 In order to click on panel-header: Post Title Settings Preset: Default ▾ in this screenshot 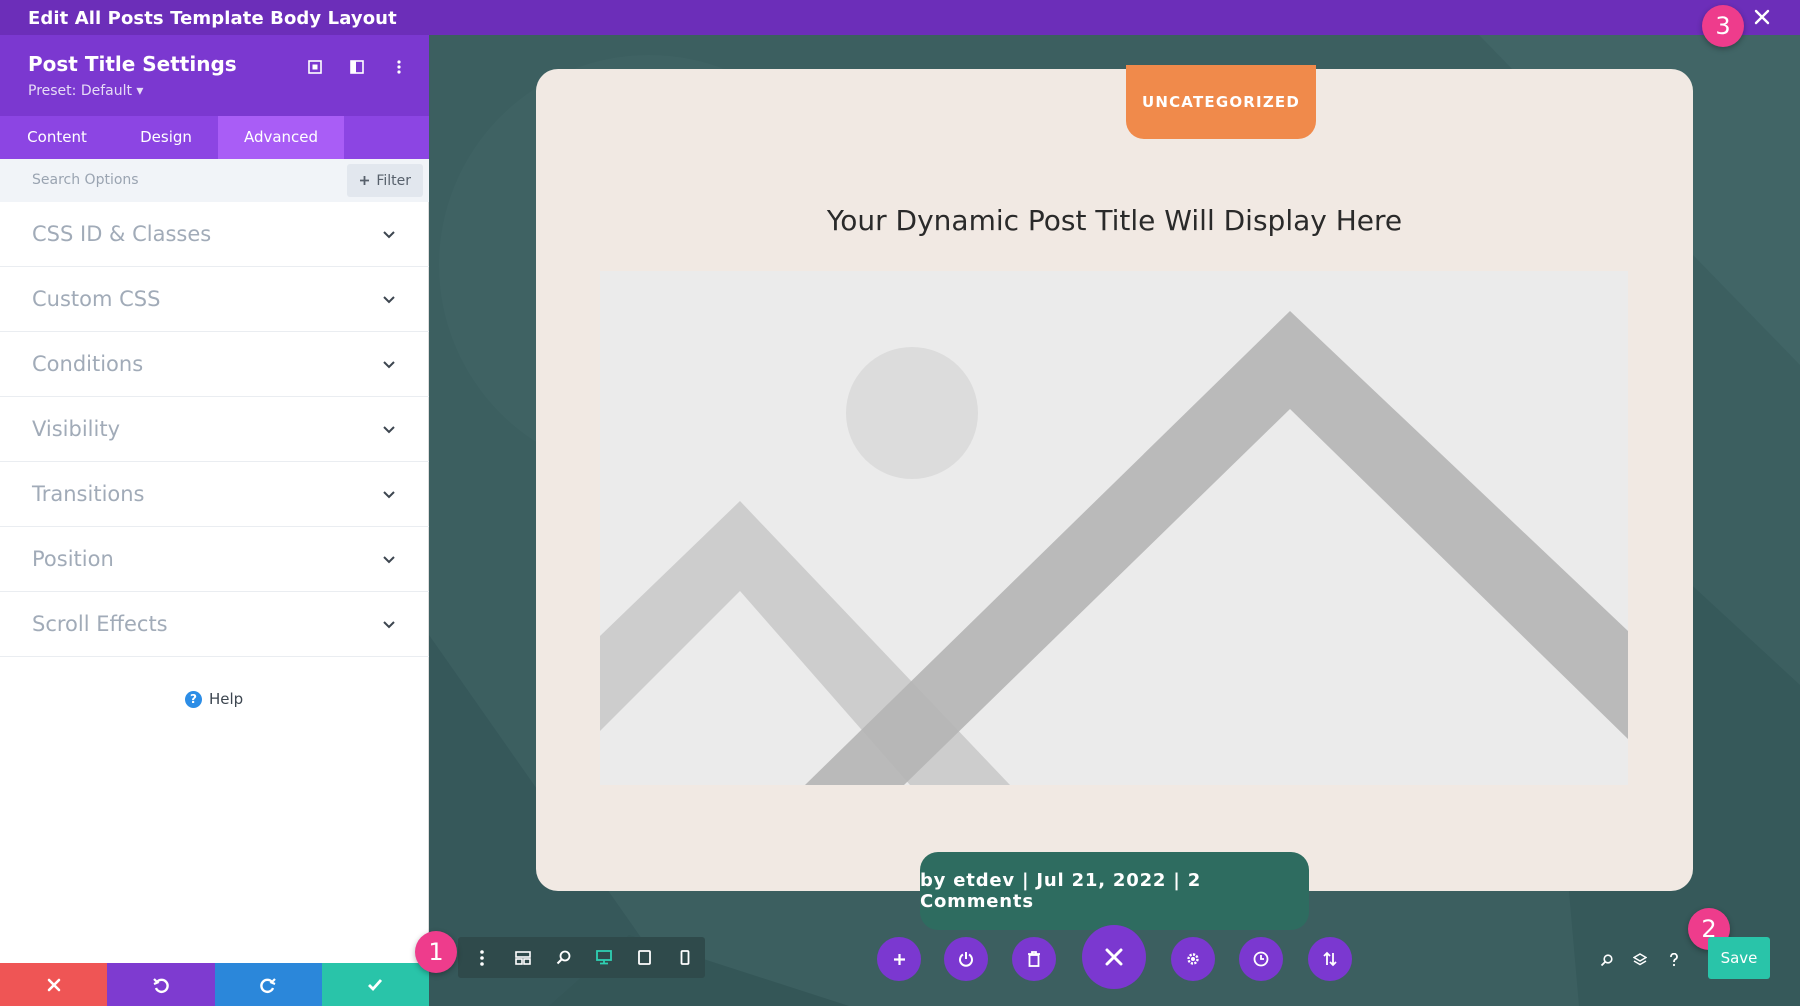, I will do `click(214, 75)`.